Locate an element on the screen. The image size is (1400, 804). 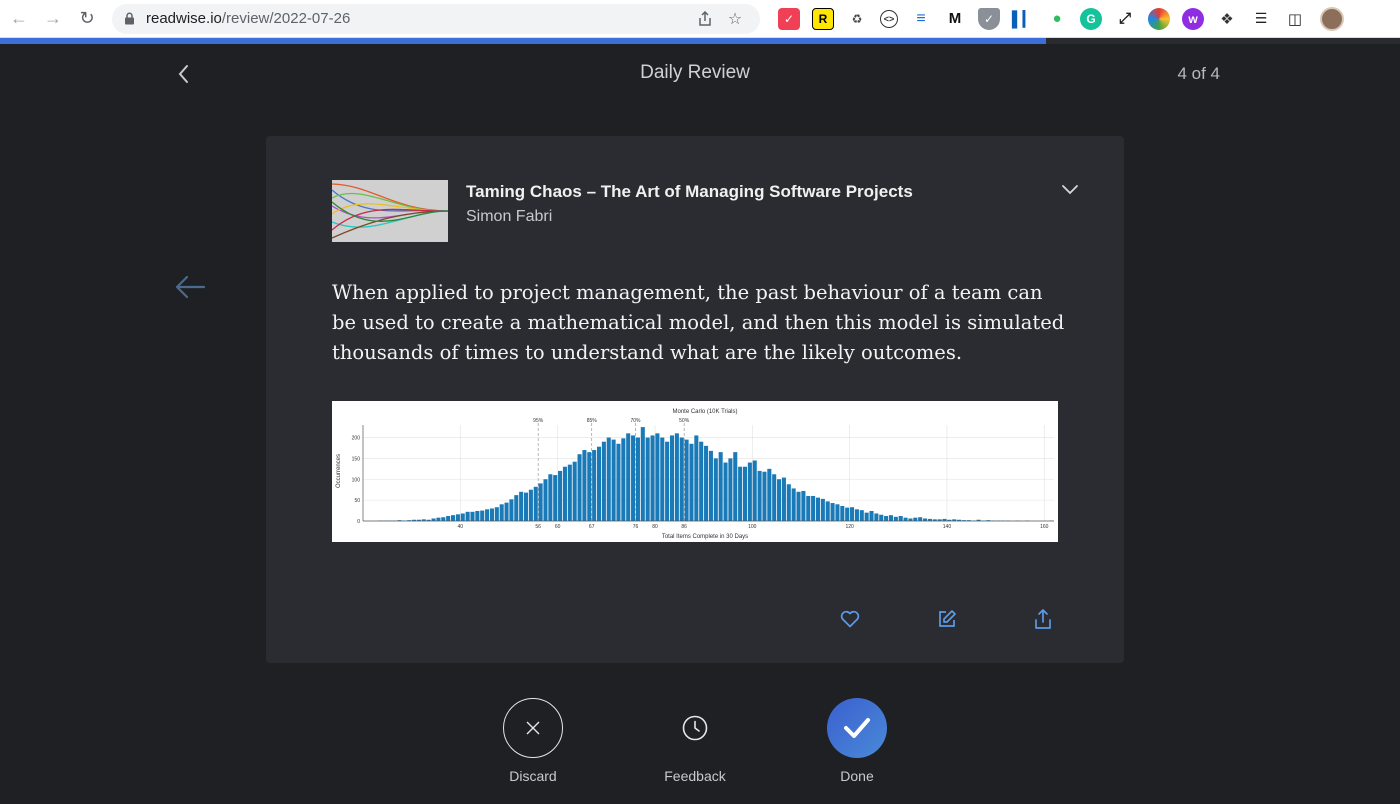
review-progress-bar is located at coordinates (700, 41).